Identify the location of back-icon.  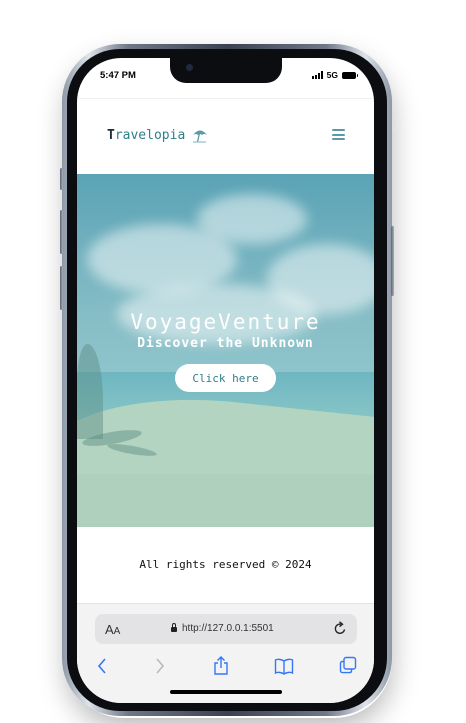
(102, 666).